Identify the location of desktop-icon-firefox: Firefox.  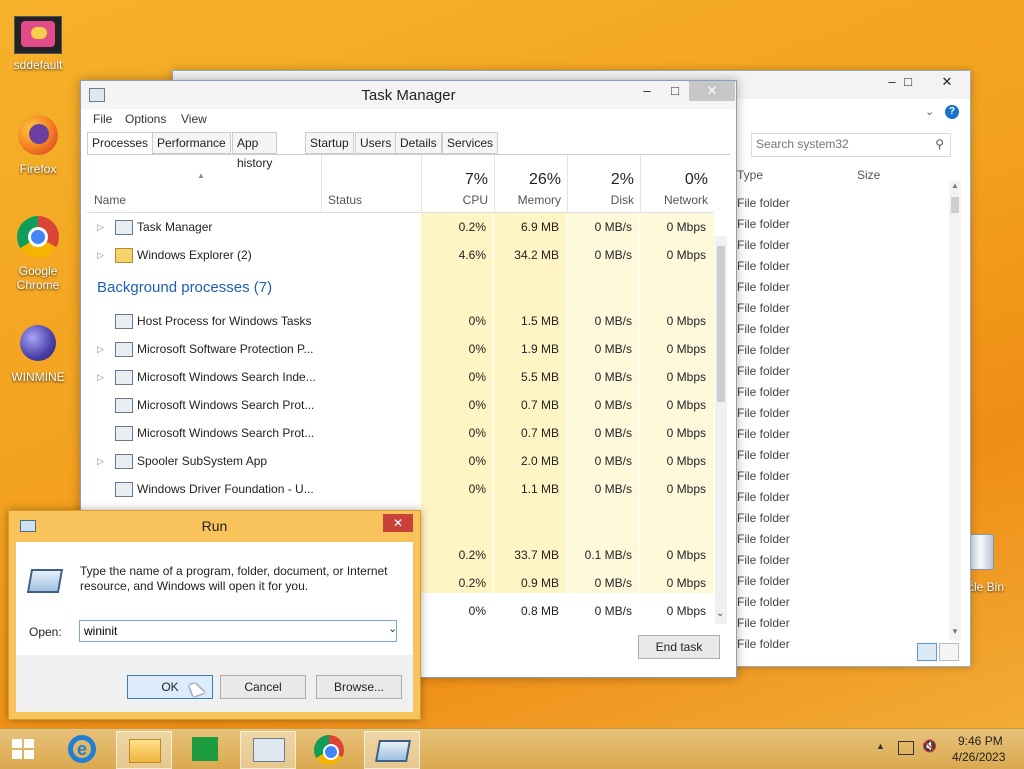
(38, 144).